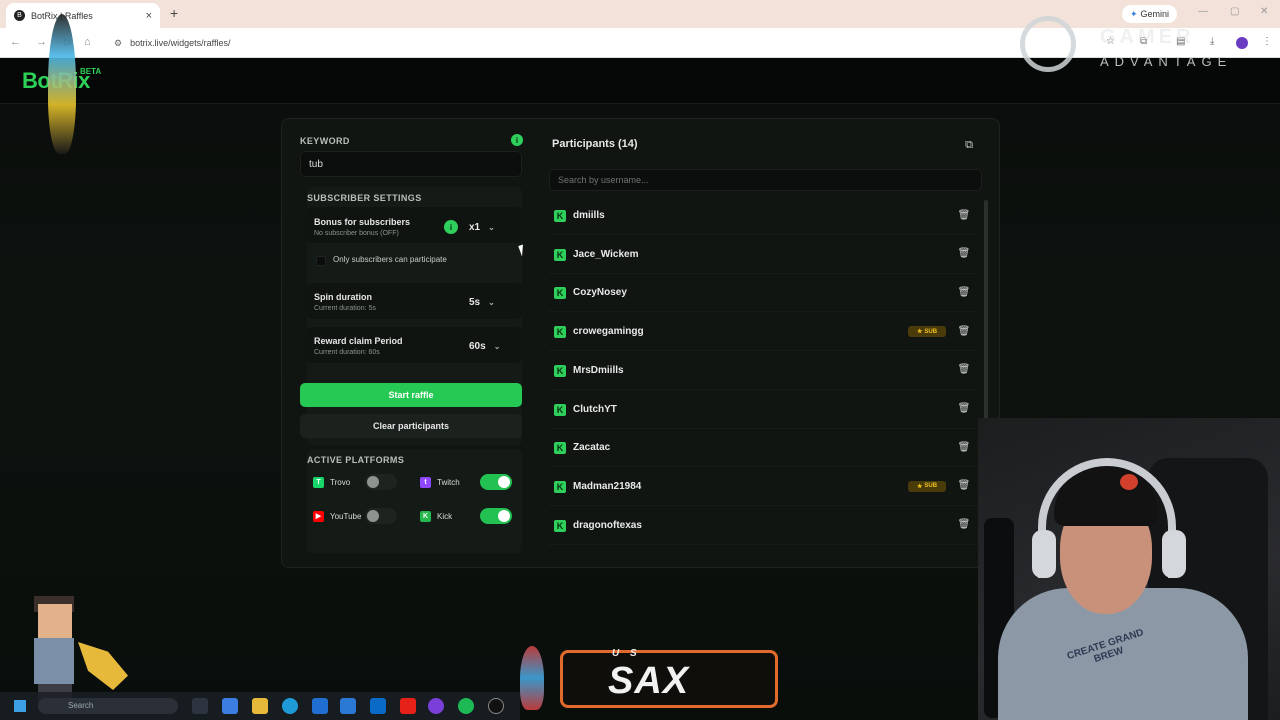 The image size is (1280, 720). Describe the element at coordinates (606, 254) in the screenshot. I see `participant-name: Jace_Wickem` at that location.